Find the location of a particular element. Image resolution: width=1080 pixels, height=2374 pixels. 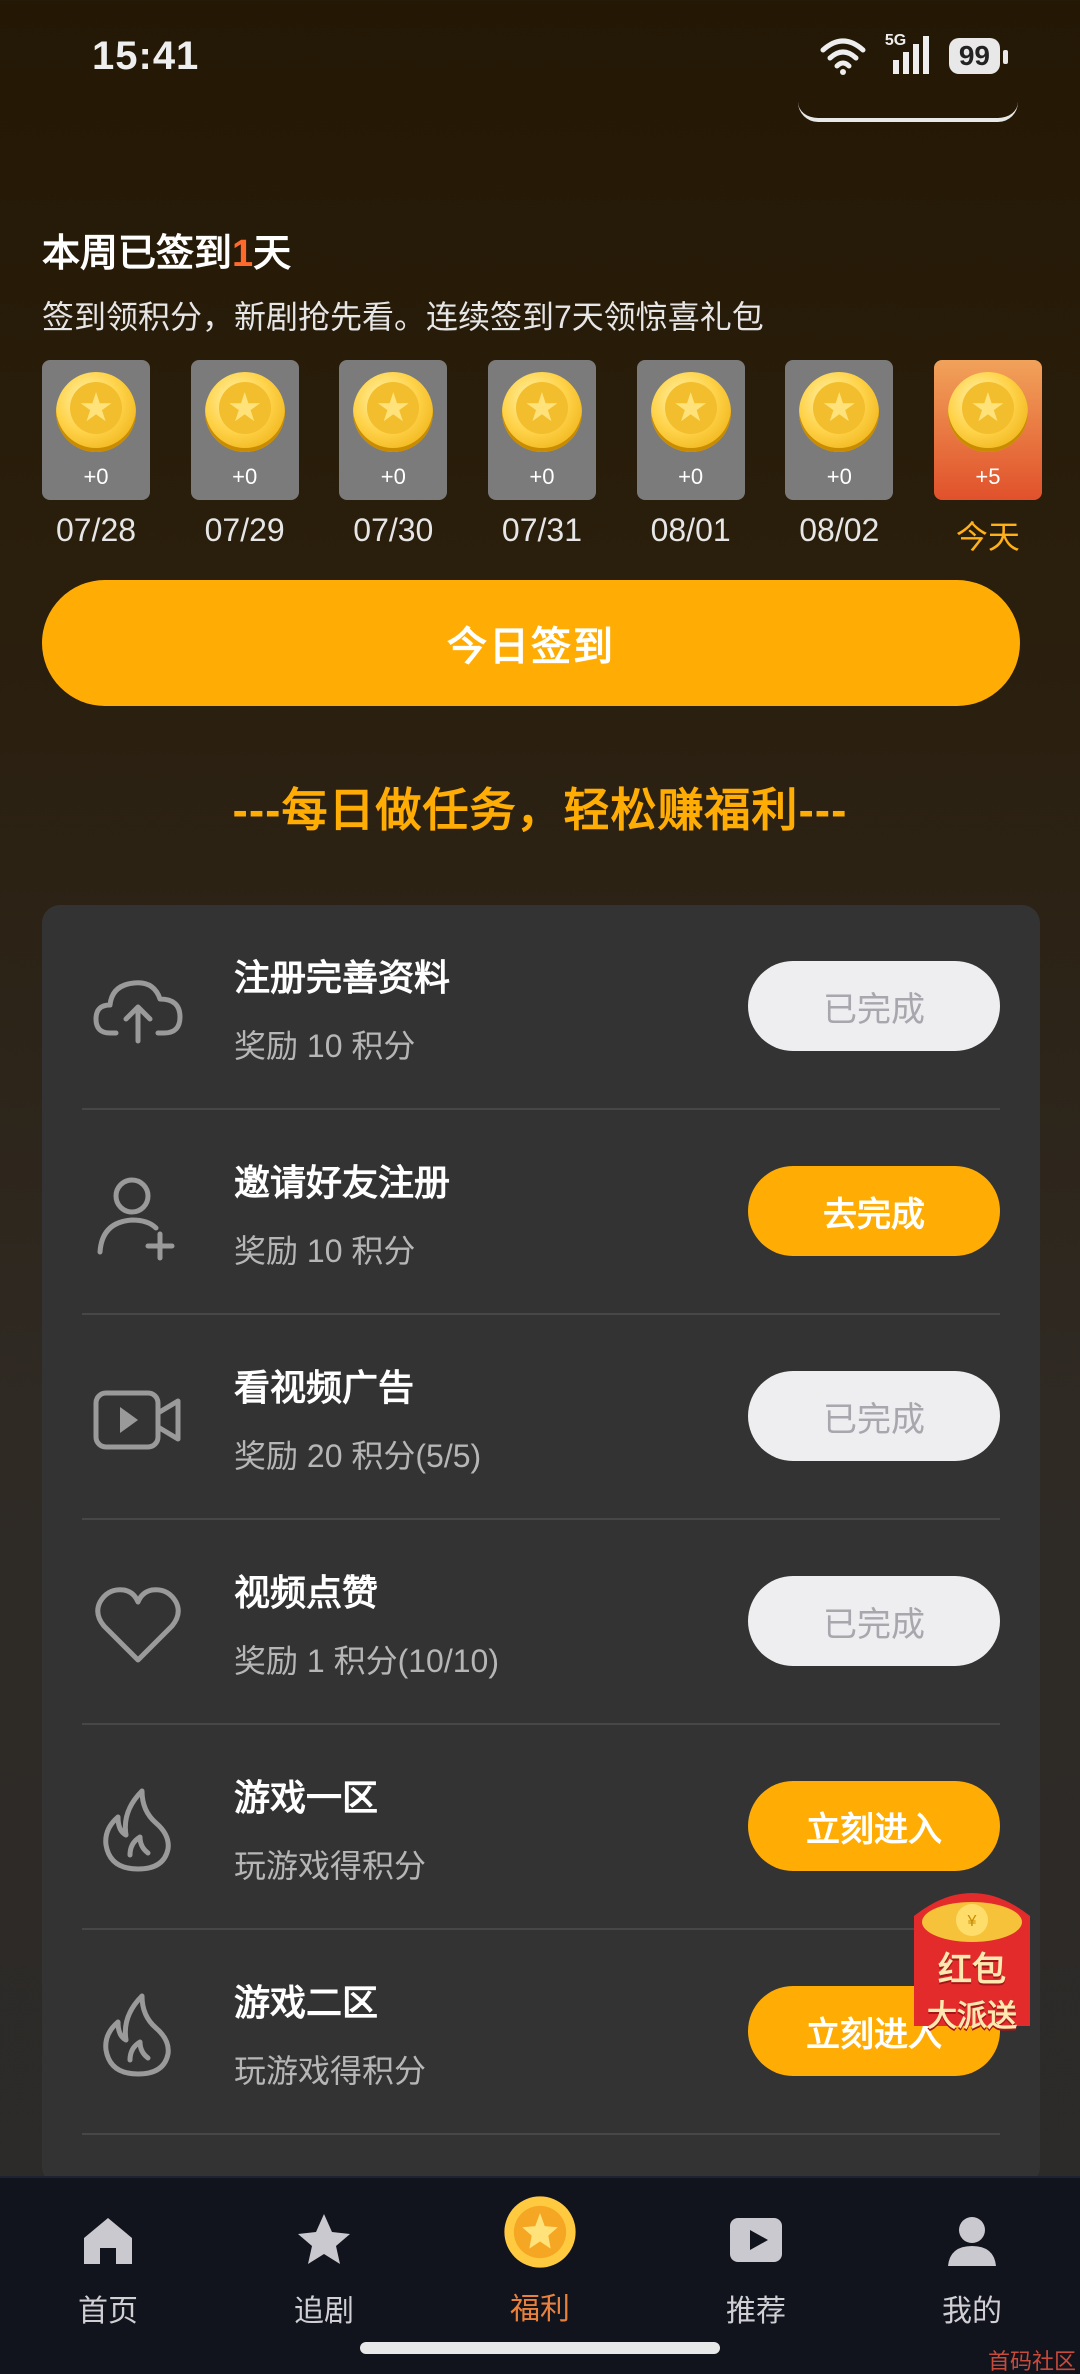

home-icon is located at coordinates (108, 2240).